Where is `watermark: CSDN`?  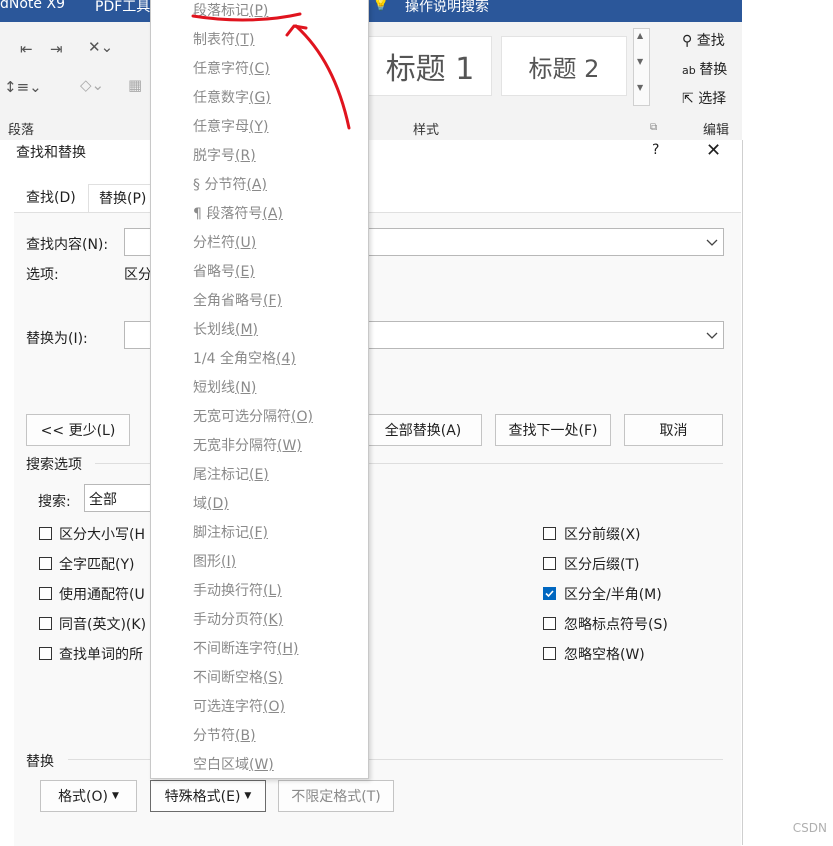 watermark: CSDN is located at coordinates (809, 828).